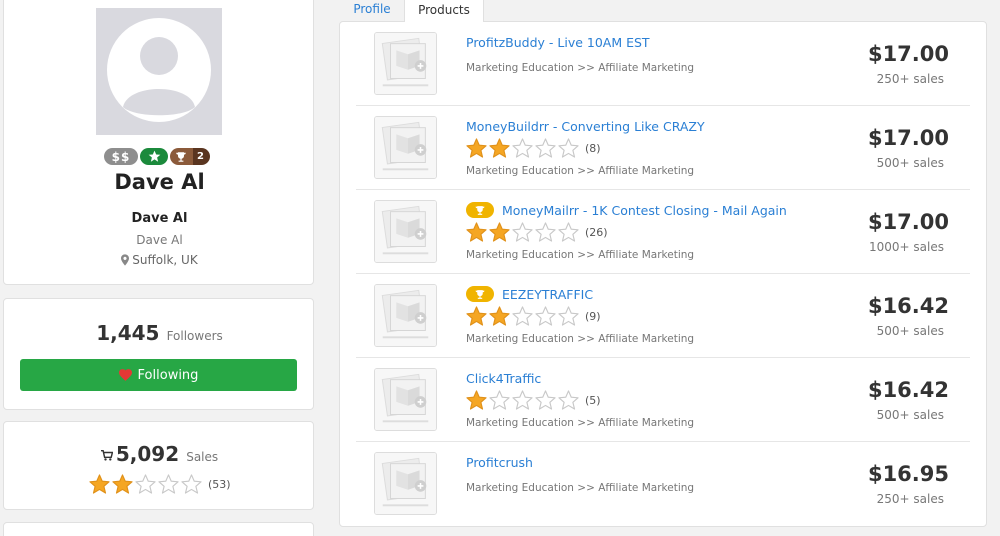 The width and height of the screenshot is (1000, 536). I want to click on avatar, so click(159, 71).